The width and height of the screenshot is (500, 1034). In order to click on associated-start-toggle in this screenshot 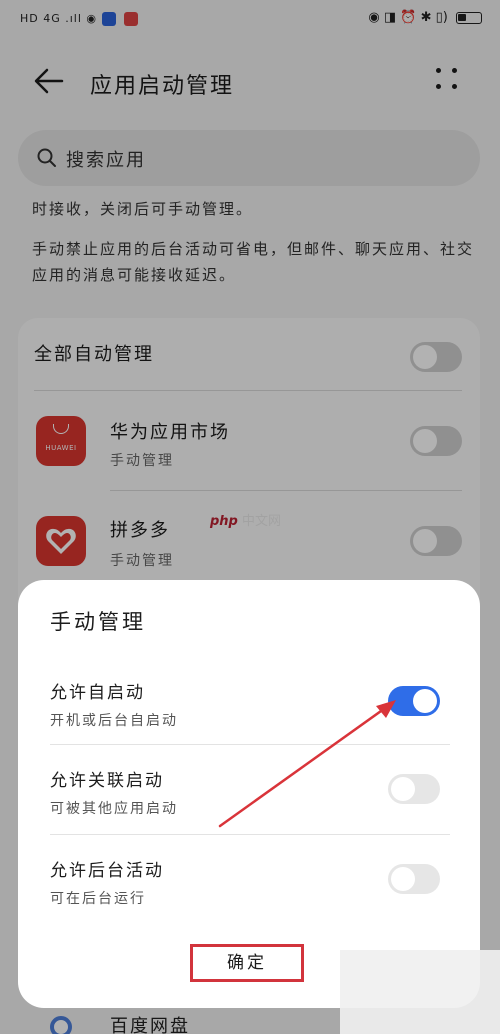, I will do `click(414, 789)`.